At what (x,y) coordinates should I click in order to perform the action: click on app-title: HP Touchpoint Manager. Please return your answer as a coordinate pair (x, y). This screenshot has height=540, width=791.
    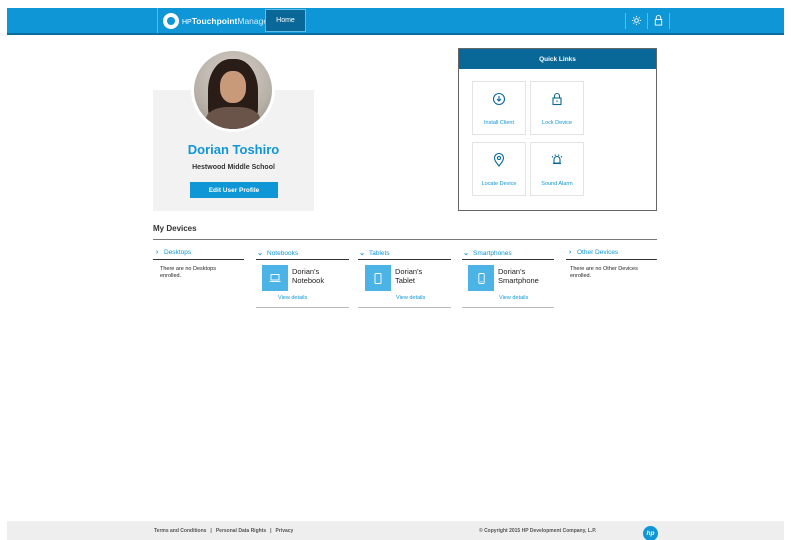
    Looking at the image, I should click on (226, 21).